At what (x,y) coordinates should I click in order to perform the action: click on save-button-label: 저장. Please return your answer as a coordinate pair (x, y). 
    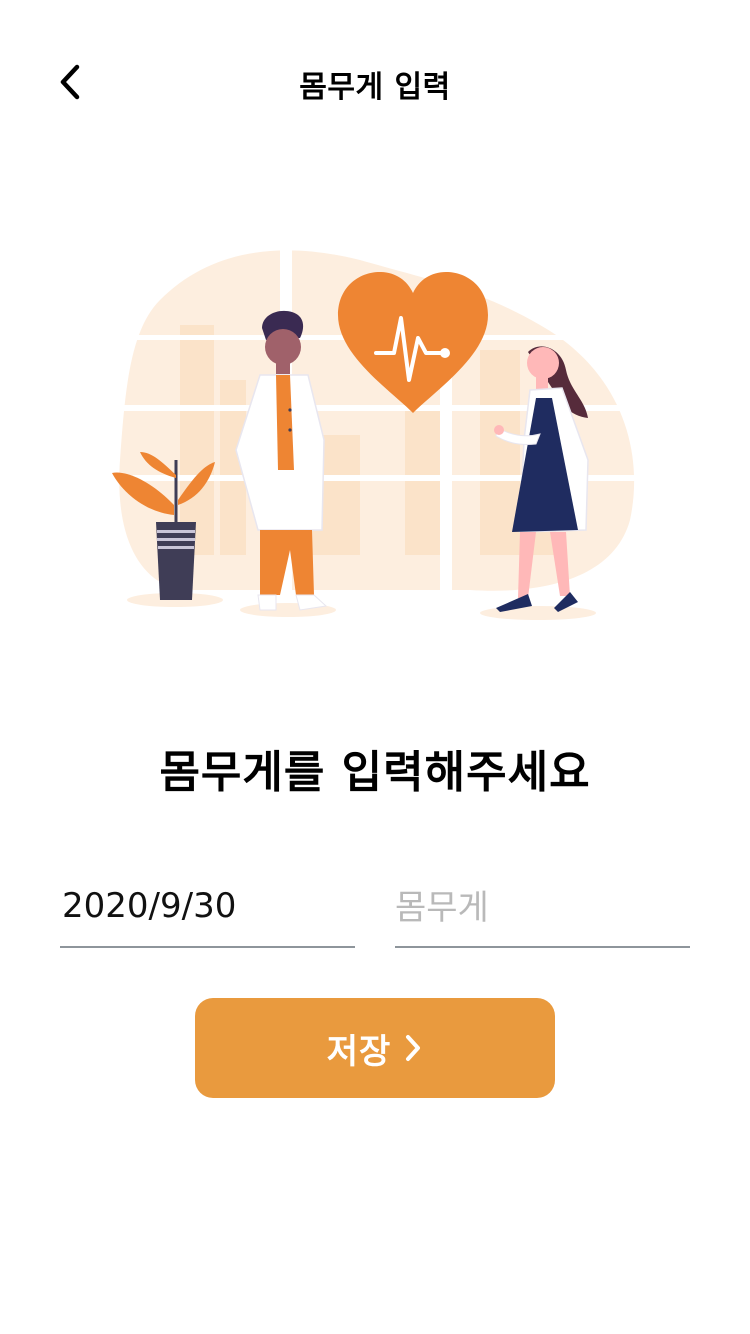
    Looking at the image, I should click on (359, 1051).